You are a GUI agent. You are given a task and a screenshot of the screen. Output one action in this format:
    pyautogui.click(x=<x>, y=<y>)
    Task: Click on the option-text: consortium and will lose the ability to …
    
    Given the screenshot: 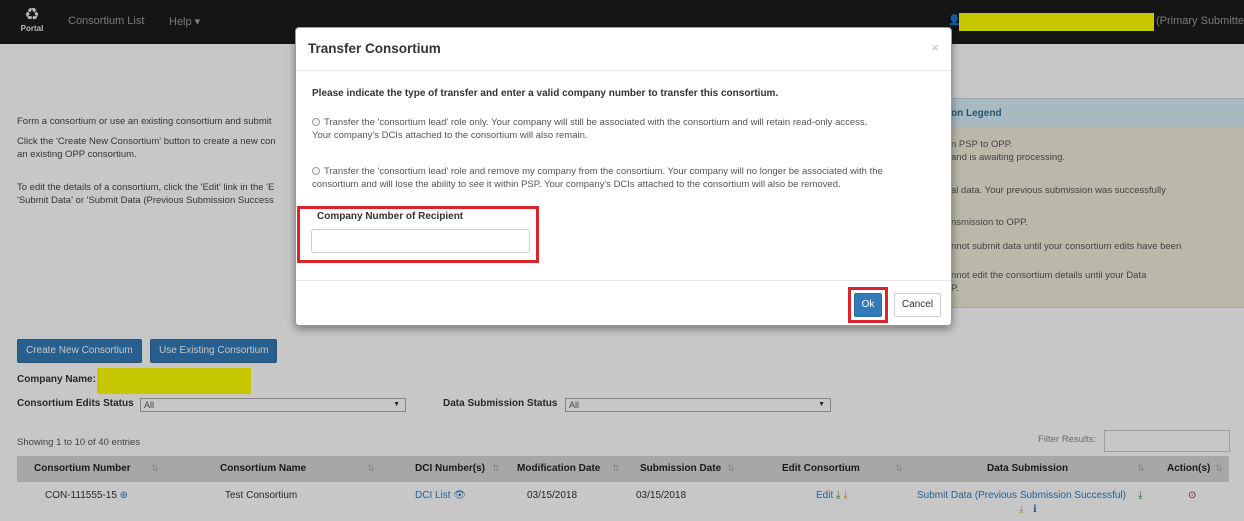 What is the action you would take?
    pyautogui.click(x=576, y=184)
    